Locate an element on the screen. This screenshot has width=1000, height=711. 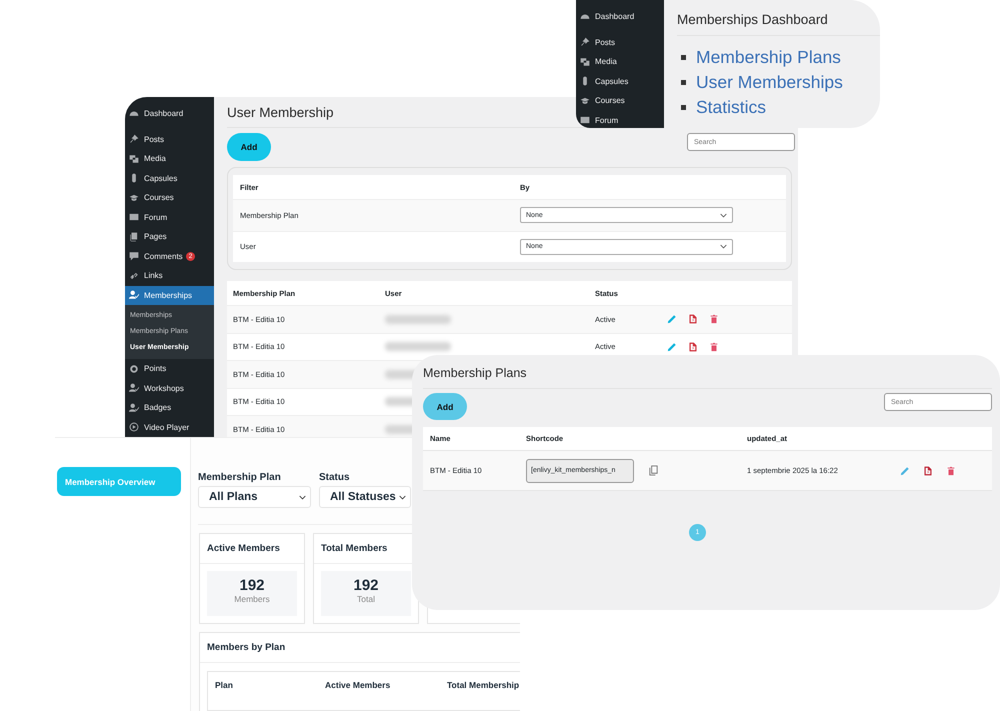
sidebar-item: Memberships is located at coordinates (169, 295).